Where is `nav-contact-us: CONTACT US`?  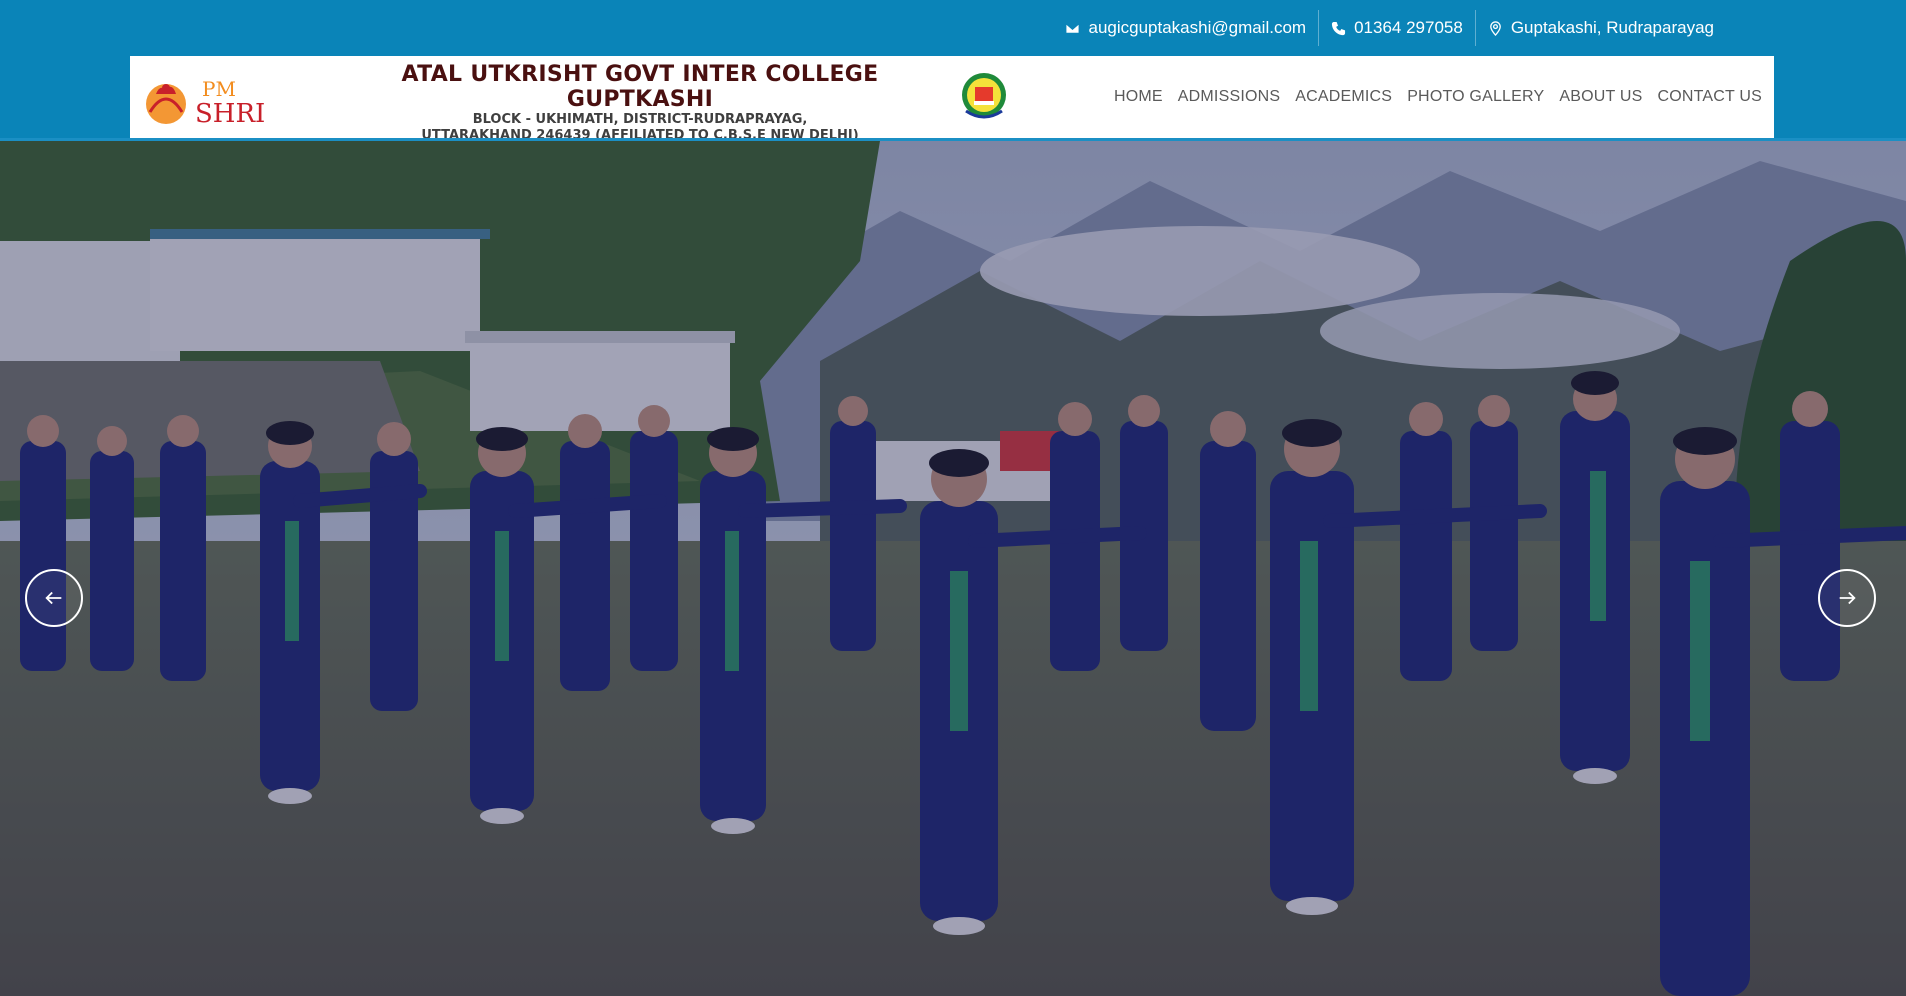 nav-contact-us: CONTACT US is located at coordinates (1709, 97).